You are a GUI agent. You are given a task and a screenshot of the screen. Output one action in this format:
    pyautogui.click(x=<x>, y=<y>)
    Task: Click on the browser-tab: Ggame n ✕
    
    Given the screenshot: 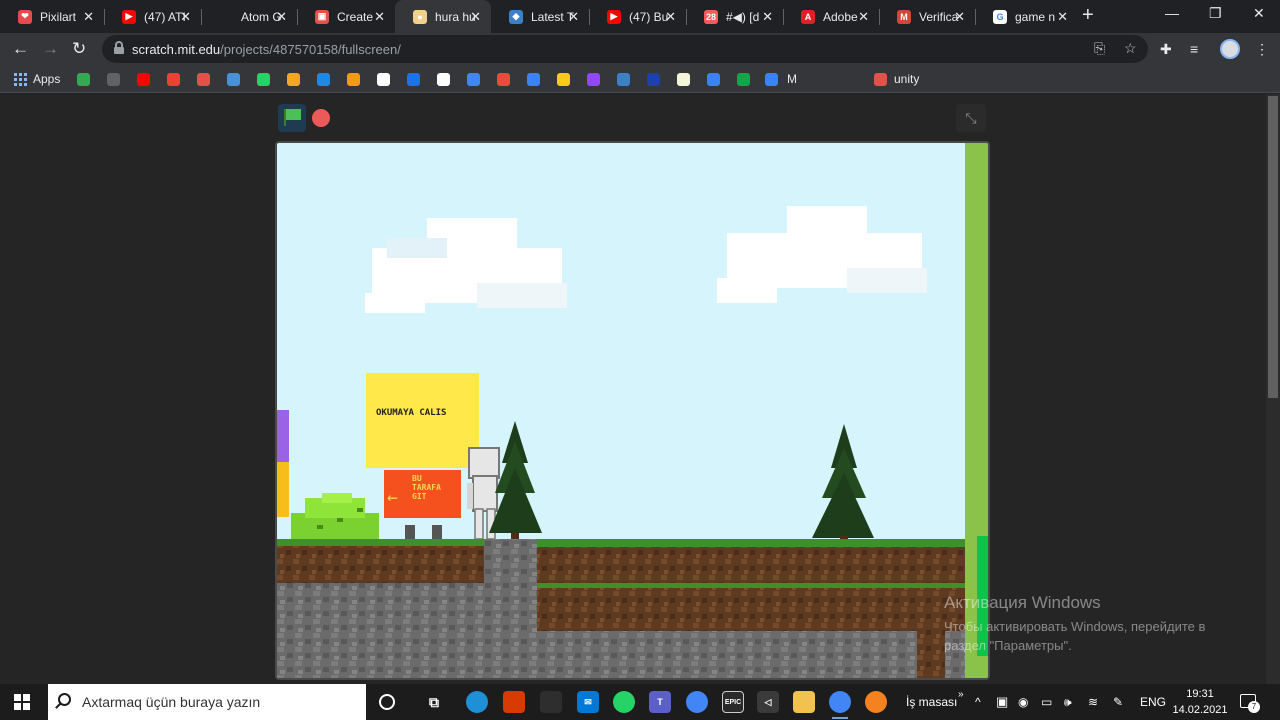 What is the action you would take?
    pyautogui.click(x=1026, y=16)
    